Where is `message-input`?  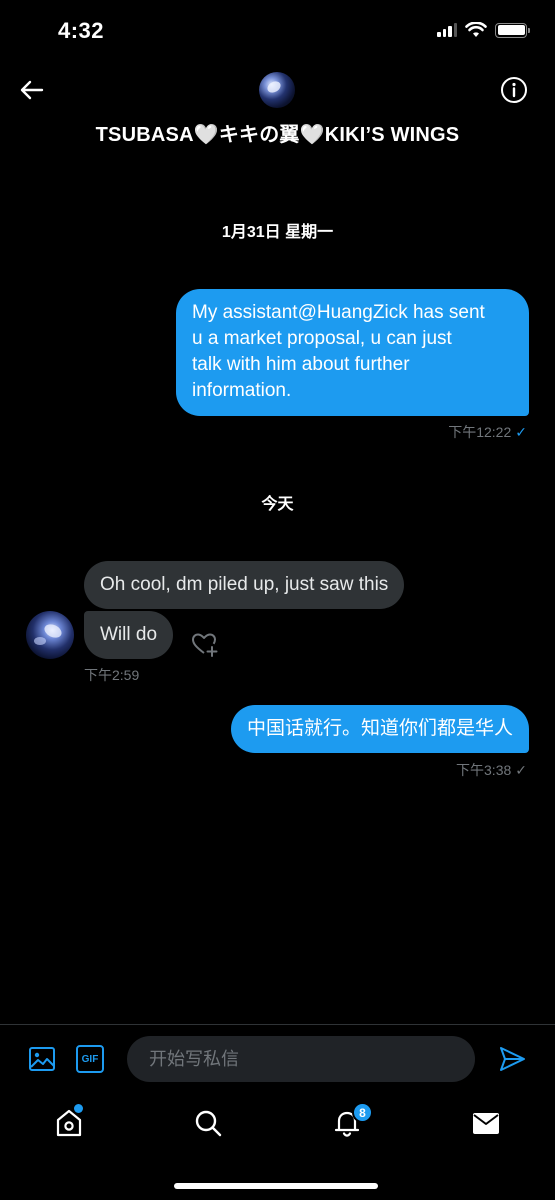
message-input is located at coordinates (301, 1059).